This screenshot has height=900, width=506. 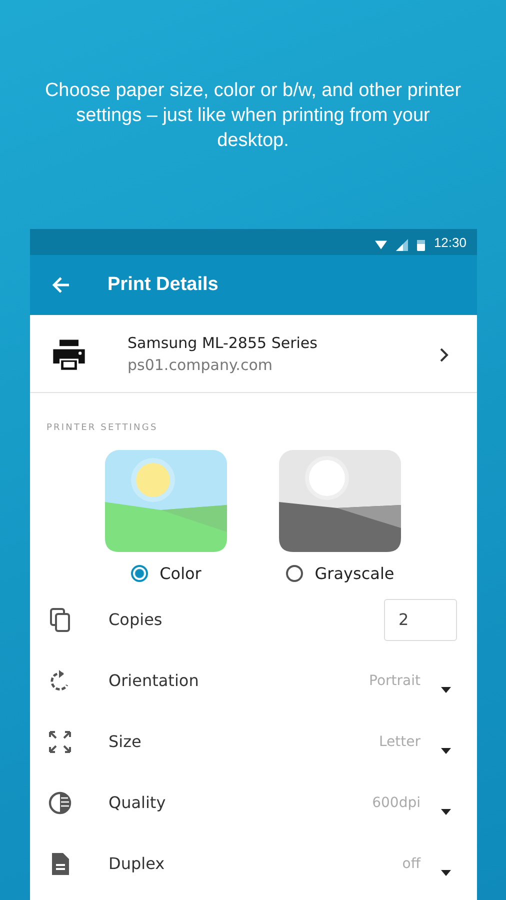 What do you see at coordinates (443, 355) in the screenshot?
I see `chevron-right-icon` at bounding box center [443, 355].